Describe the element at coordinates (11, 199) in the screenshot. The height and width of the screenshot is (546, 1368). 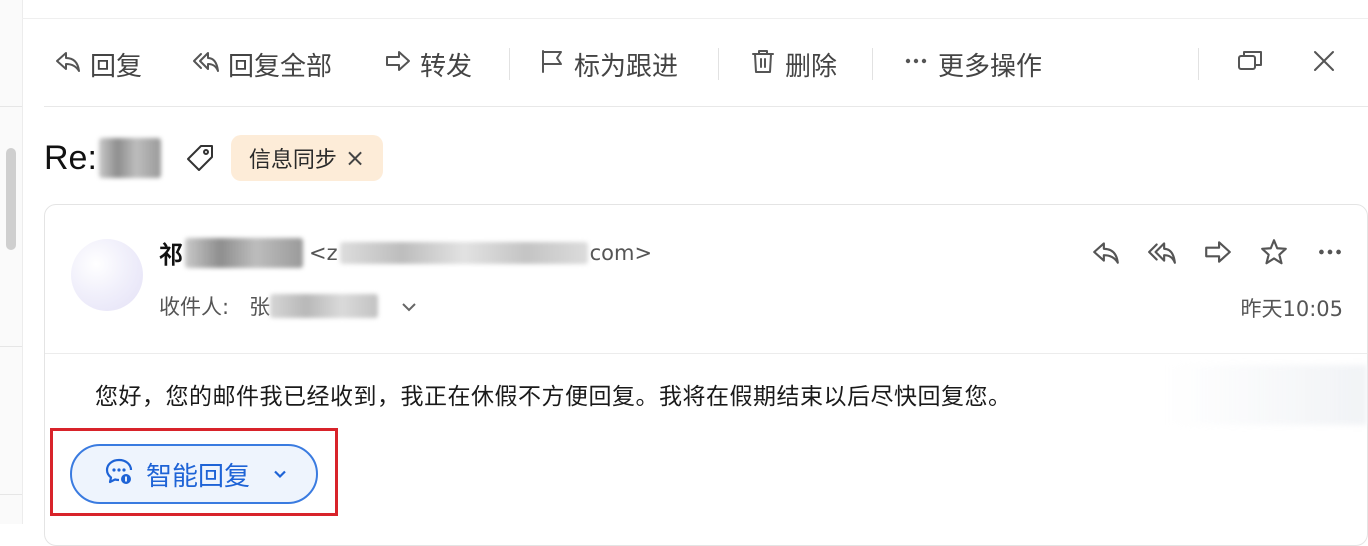
I see `scrollbar` at that location.